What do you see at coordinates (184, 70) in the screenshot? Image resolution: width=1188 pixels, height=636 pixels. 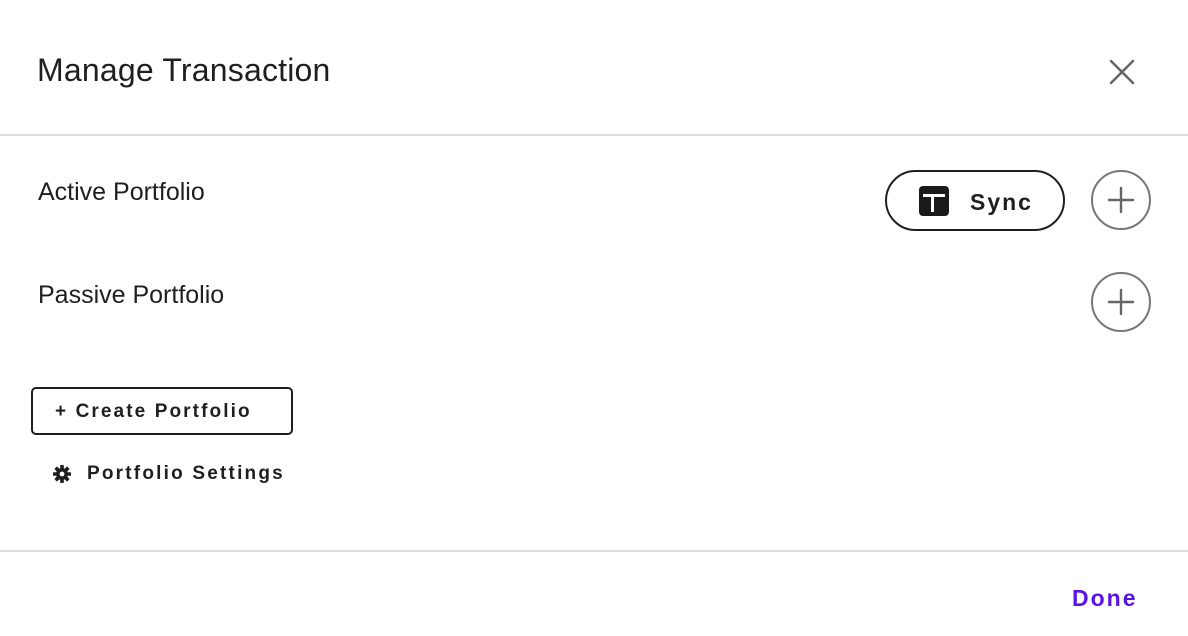 I see `dialog-title: Manage Transaction` at bounding box center [184, 70].